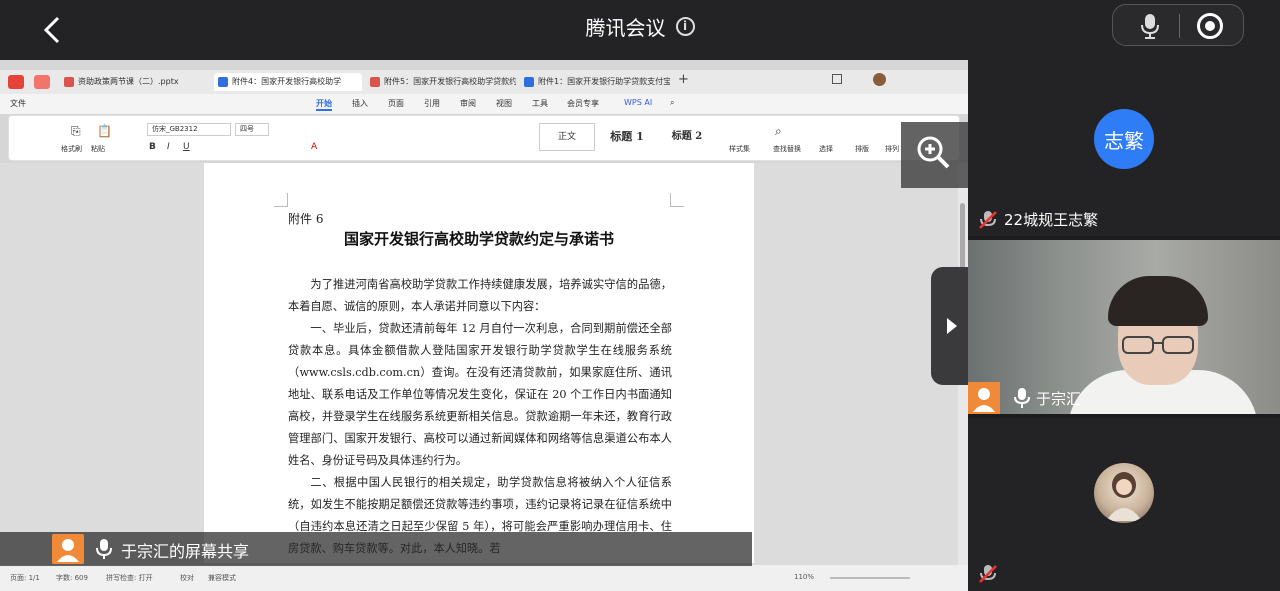 The width and height of the screenshot is (1280, 591). I want to click on meeting-title: 腾讯会议, so click(625, 27).